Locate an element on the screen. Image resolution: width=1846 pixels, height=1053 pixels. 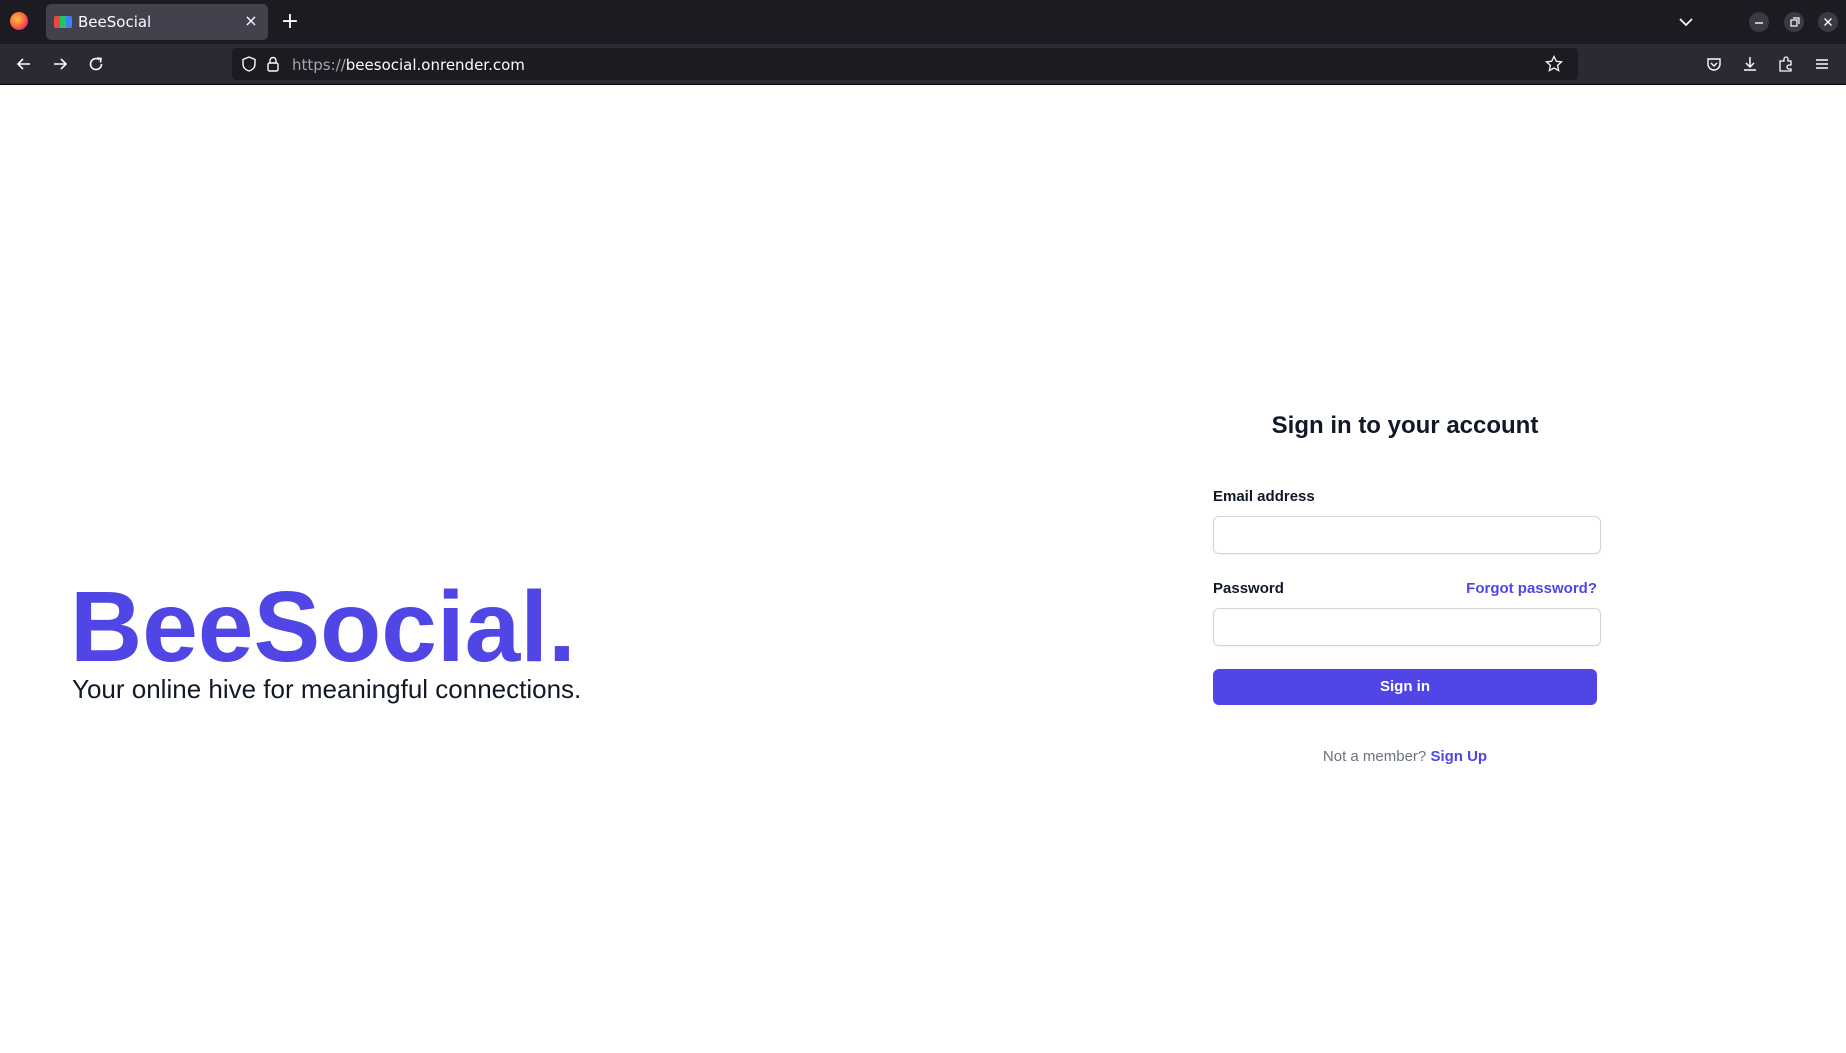
forward-button is located at coordinates (60, 64).